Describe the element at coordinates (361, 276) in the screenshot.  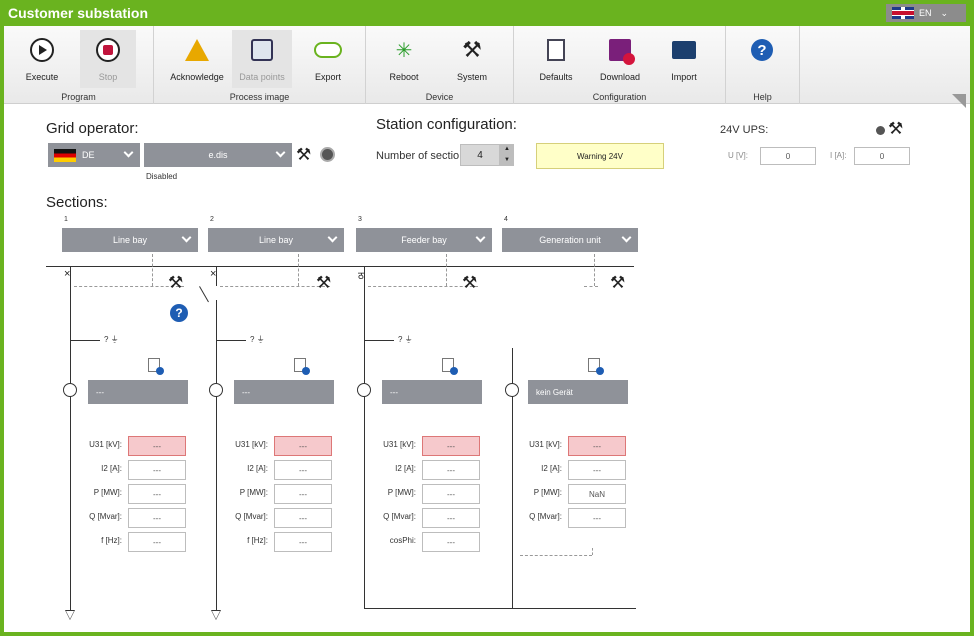
I see `breaker-icon: ठ` at that location.